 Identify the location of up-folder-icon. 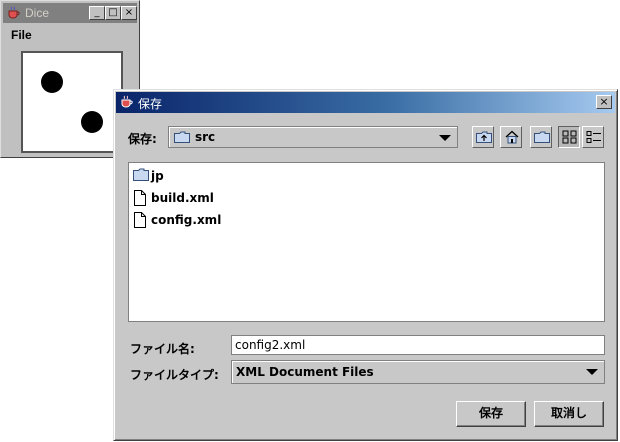
(484, 137).